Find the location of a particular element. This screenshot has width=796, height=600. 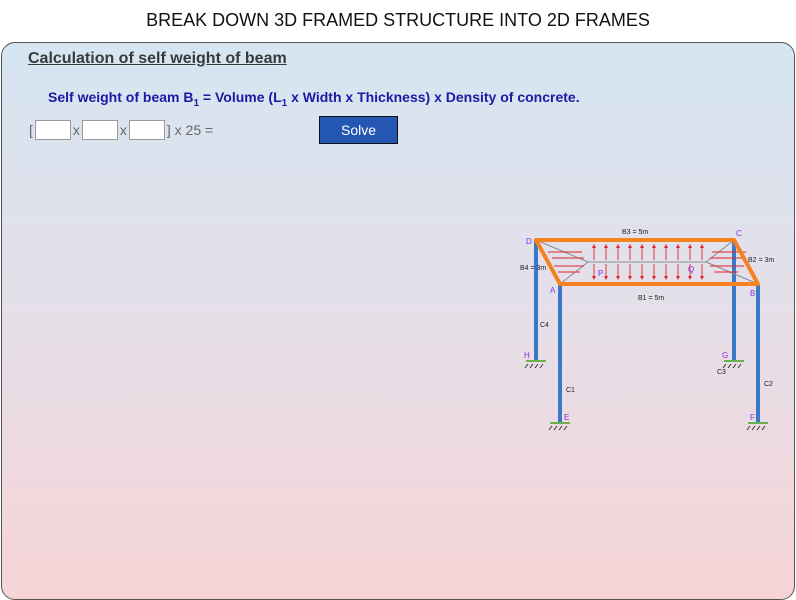

node-f: F is located at coordinates (752, 417).